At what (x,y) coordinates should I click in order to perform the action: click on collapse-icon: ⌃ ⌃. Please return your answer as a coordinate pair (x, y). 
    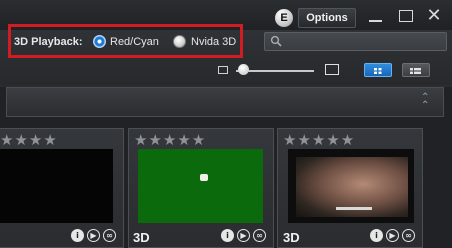
    Looking at the image, I should click on (425, 102).